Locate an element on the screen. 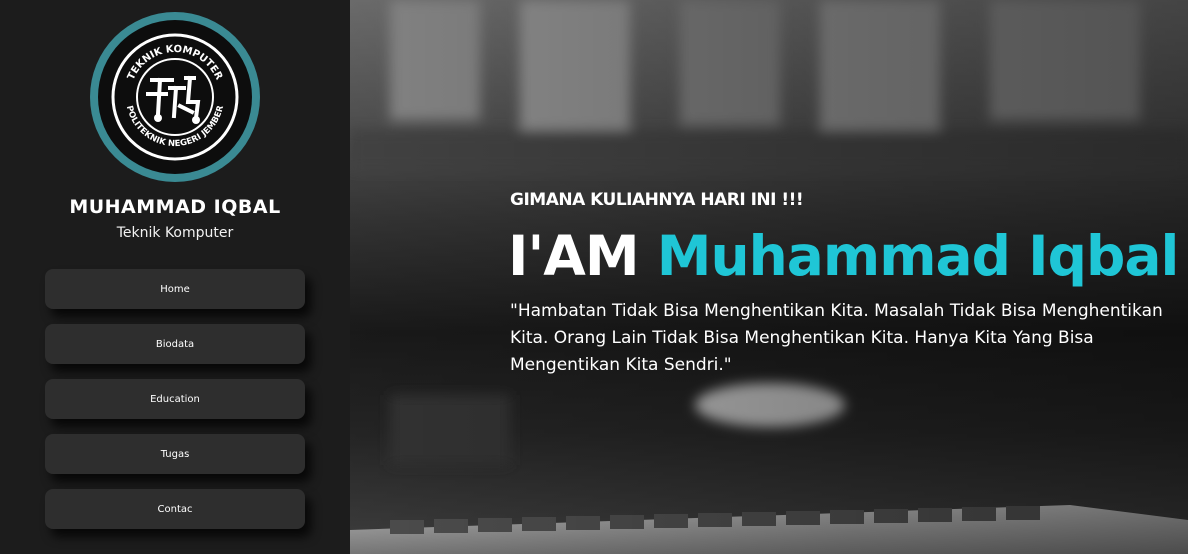 Image resolution: width=1188 pixels, height=554 pixels. nav-biodata-button: Biodata is located at coordinates (175, 344).